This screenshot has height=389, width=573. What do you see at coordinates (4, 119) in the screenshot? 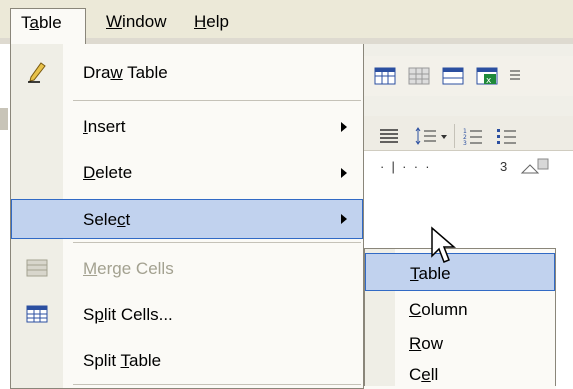
I see `window-edge` at bounding box center [4, 119].